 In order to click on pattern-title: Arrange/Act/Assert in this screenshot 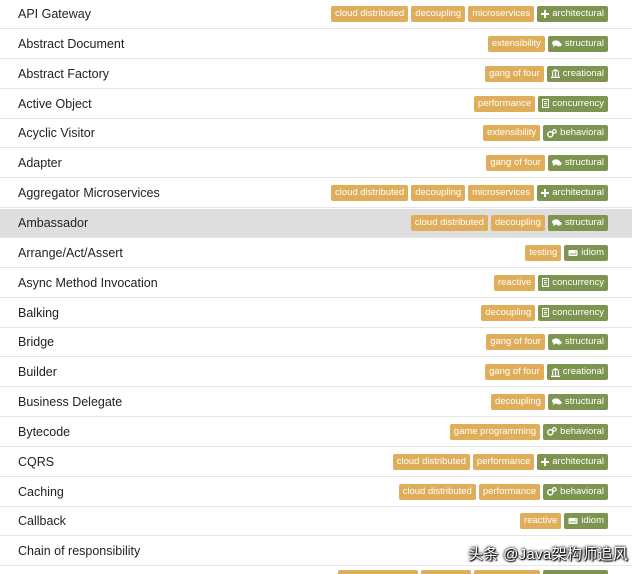, I will do `click(61, 253)`.